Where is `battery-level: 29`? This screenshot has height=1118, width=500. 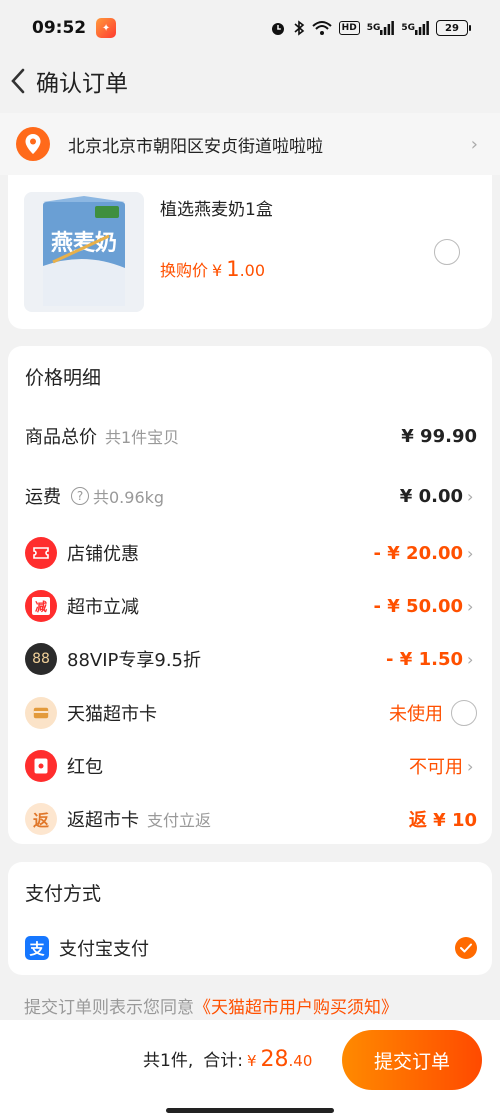 battery-level: 29 is located at coordinates (452, 28).